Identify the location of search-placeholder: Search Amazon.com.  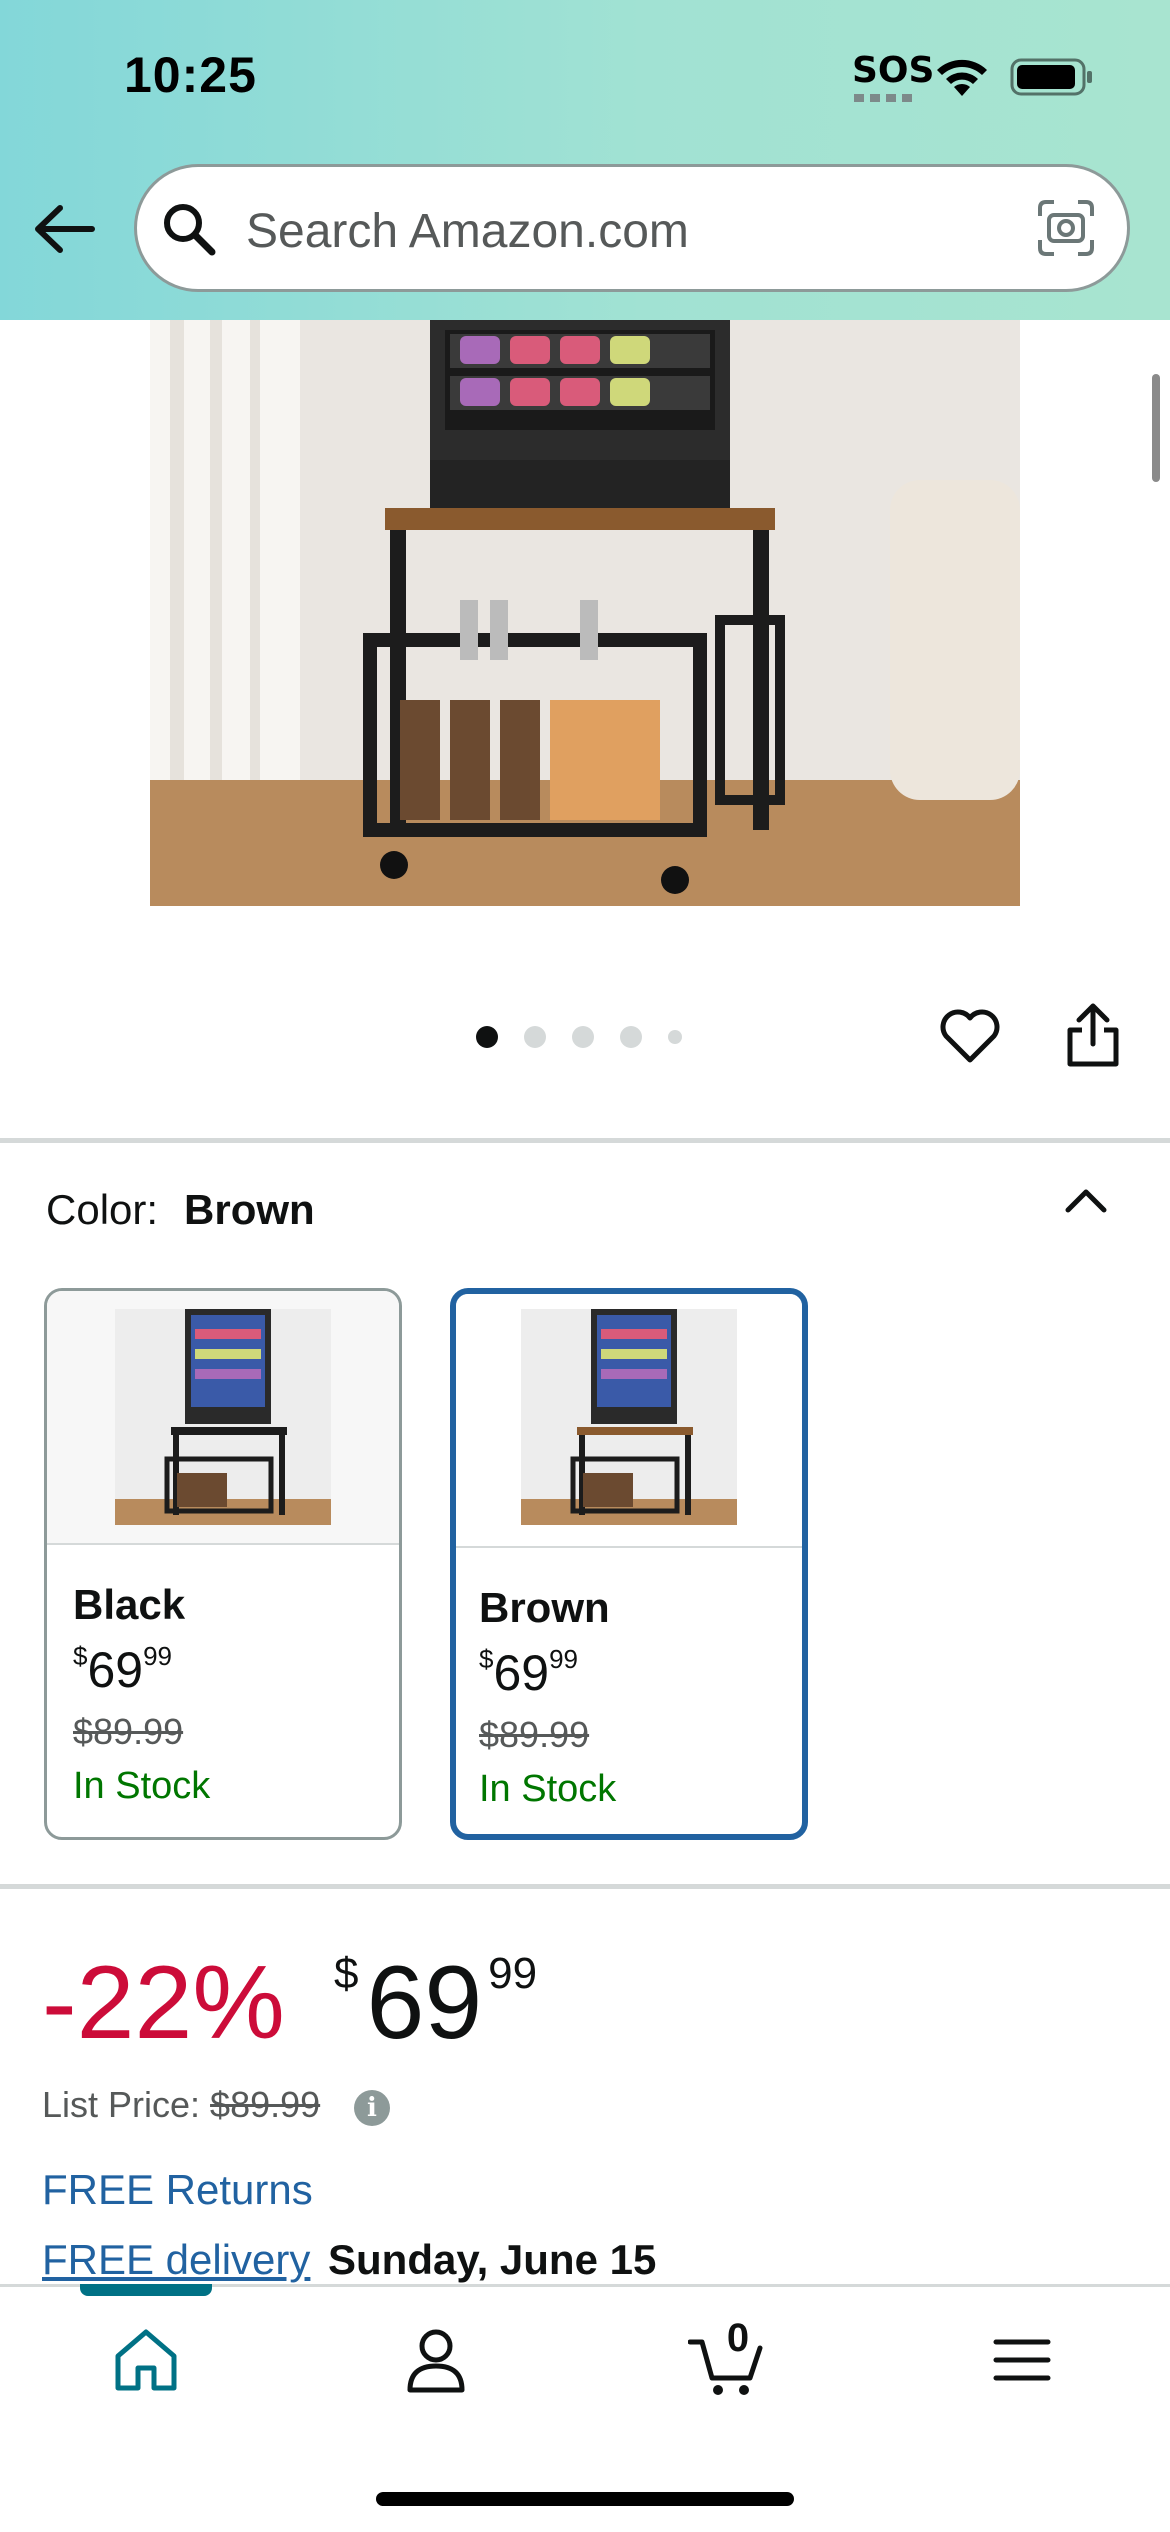
(467, 231).